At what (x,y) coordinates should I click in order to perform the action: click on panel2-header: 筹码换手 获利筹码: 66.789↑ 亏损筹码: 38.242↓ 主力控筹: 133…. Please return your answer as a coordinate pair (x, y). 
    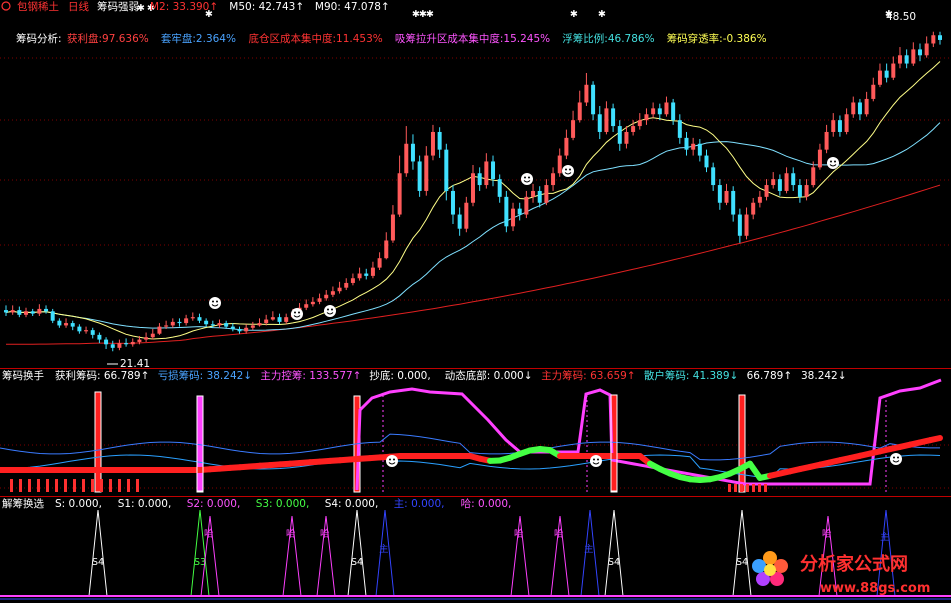
    Looking at the image, I should click on (424, 375).